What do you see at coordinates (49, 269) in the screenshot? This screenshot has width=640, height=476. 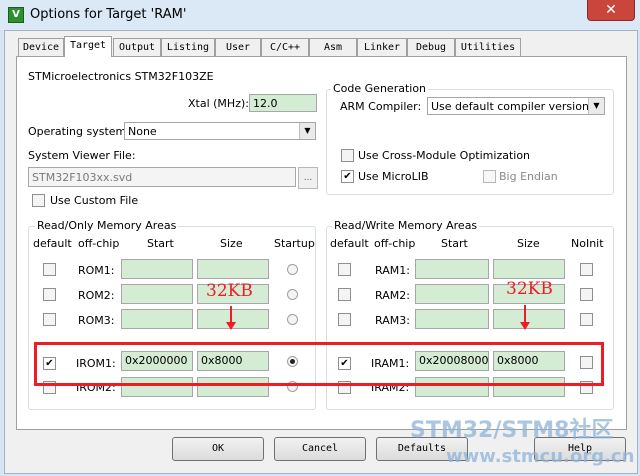 I see `rom1-default-checkbox` at bounding box center [49, 269].